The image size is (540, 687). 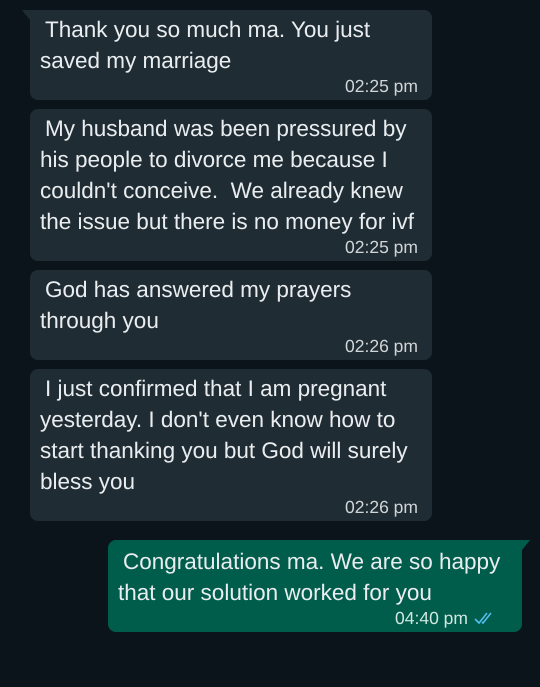 What do you see at coordinates (224, 435) in the screenshot?
I see `message-text: I just confirmed that I am pregnant yesterday. I don't even know how to start thanking you but God will surely bless you` at bounding box center [224, 435].